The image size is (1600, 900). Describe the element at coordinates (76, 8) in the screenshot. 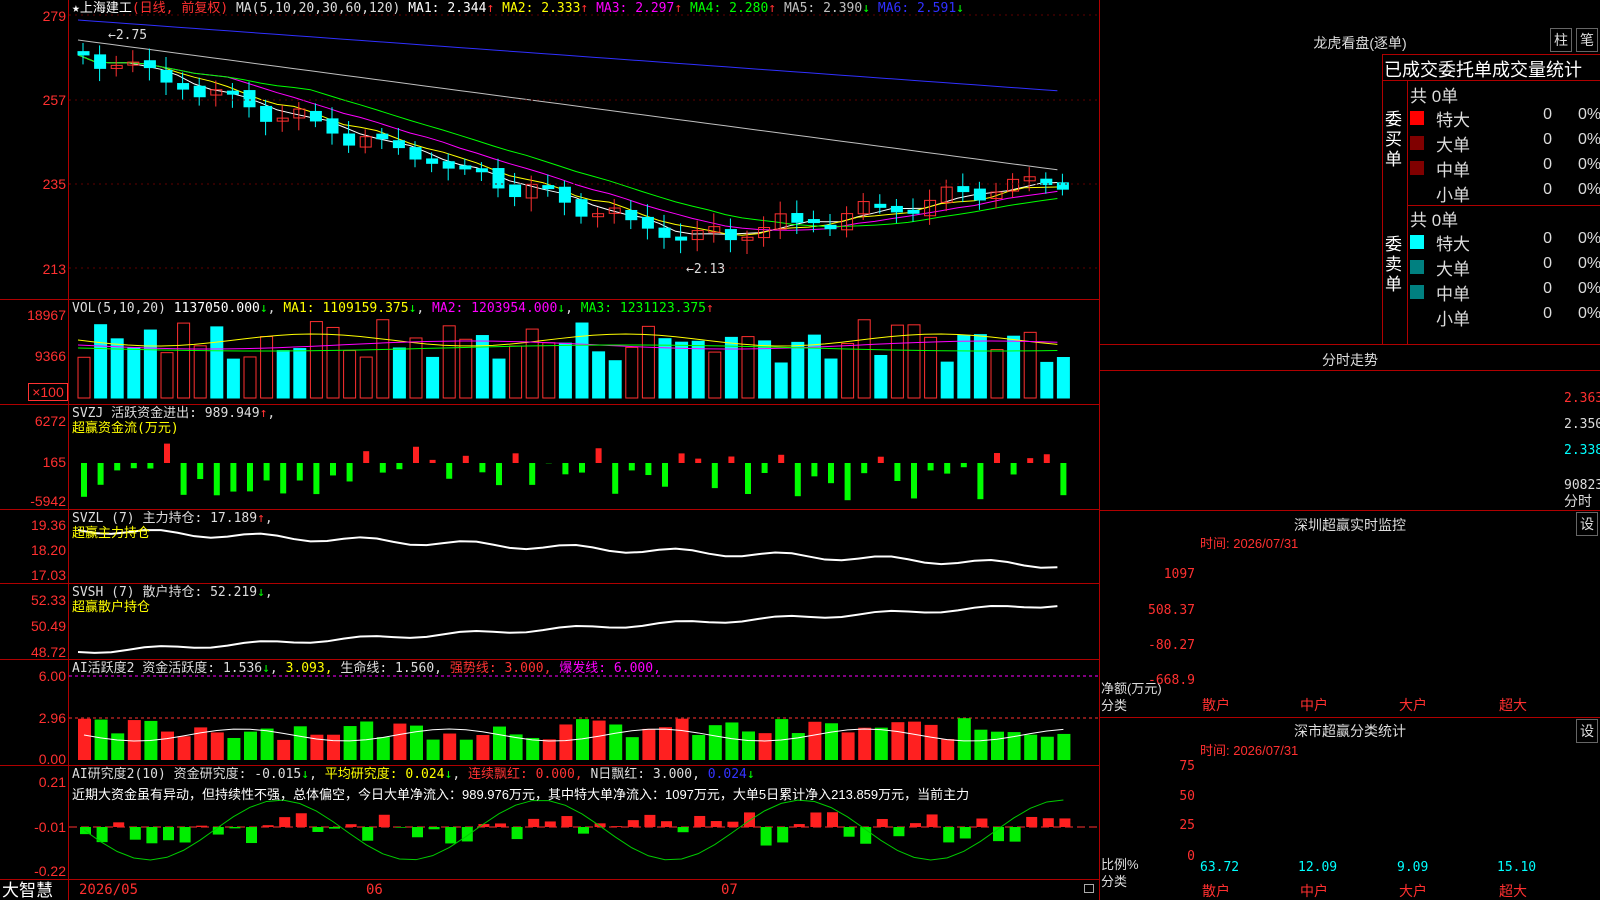

I see `star-icon: ★` at that location.